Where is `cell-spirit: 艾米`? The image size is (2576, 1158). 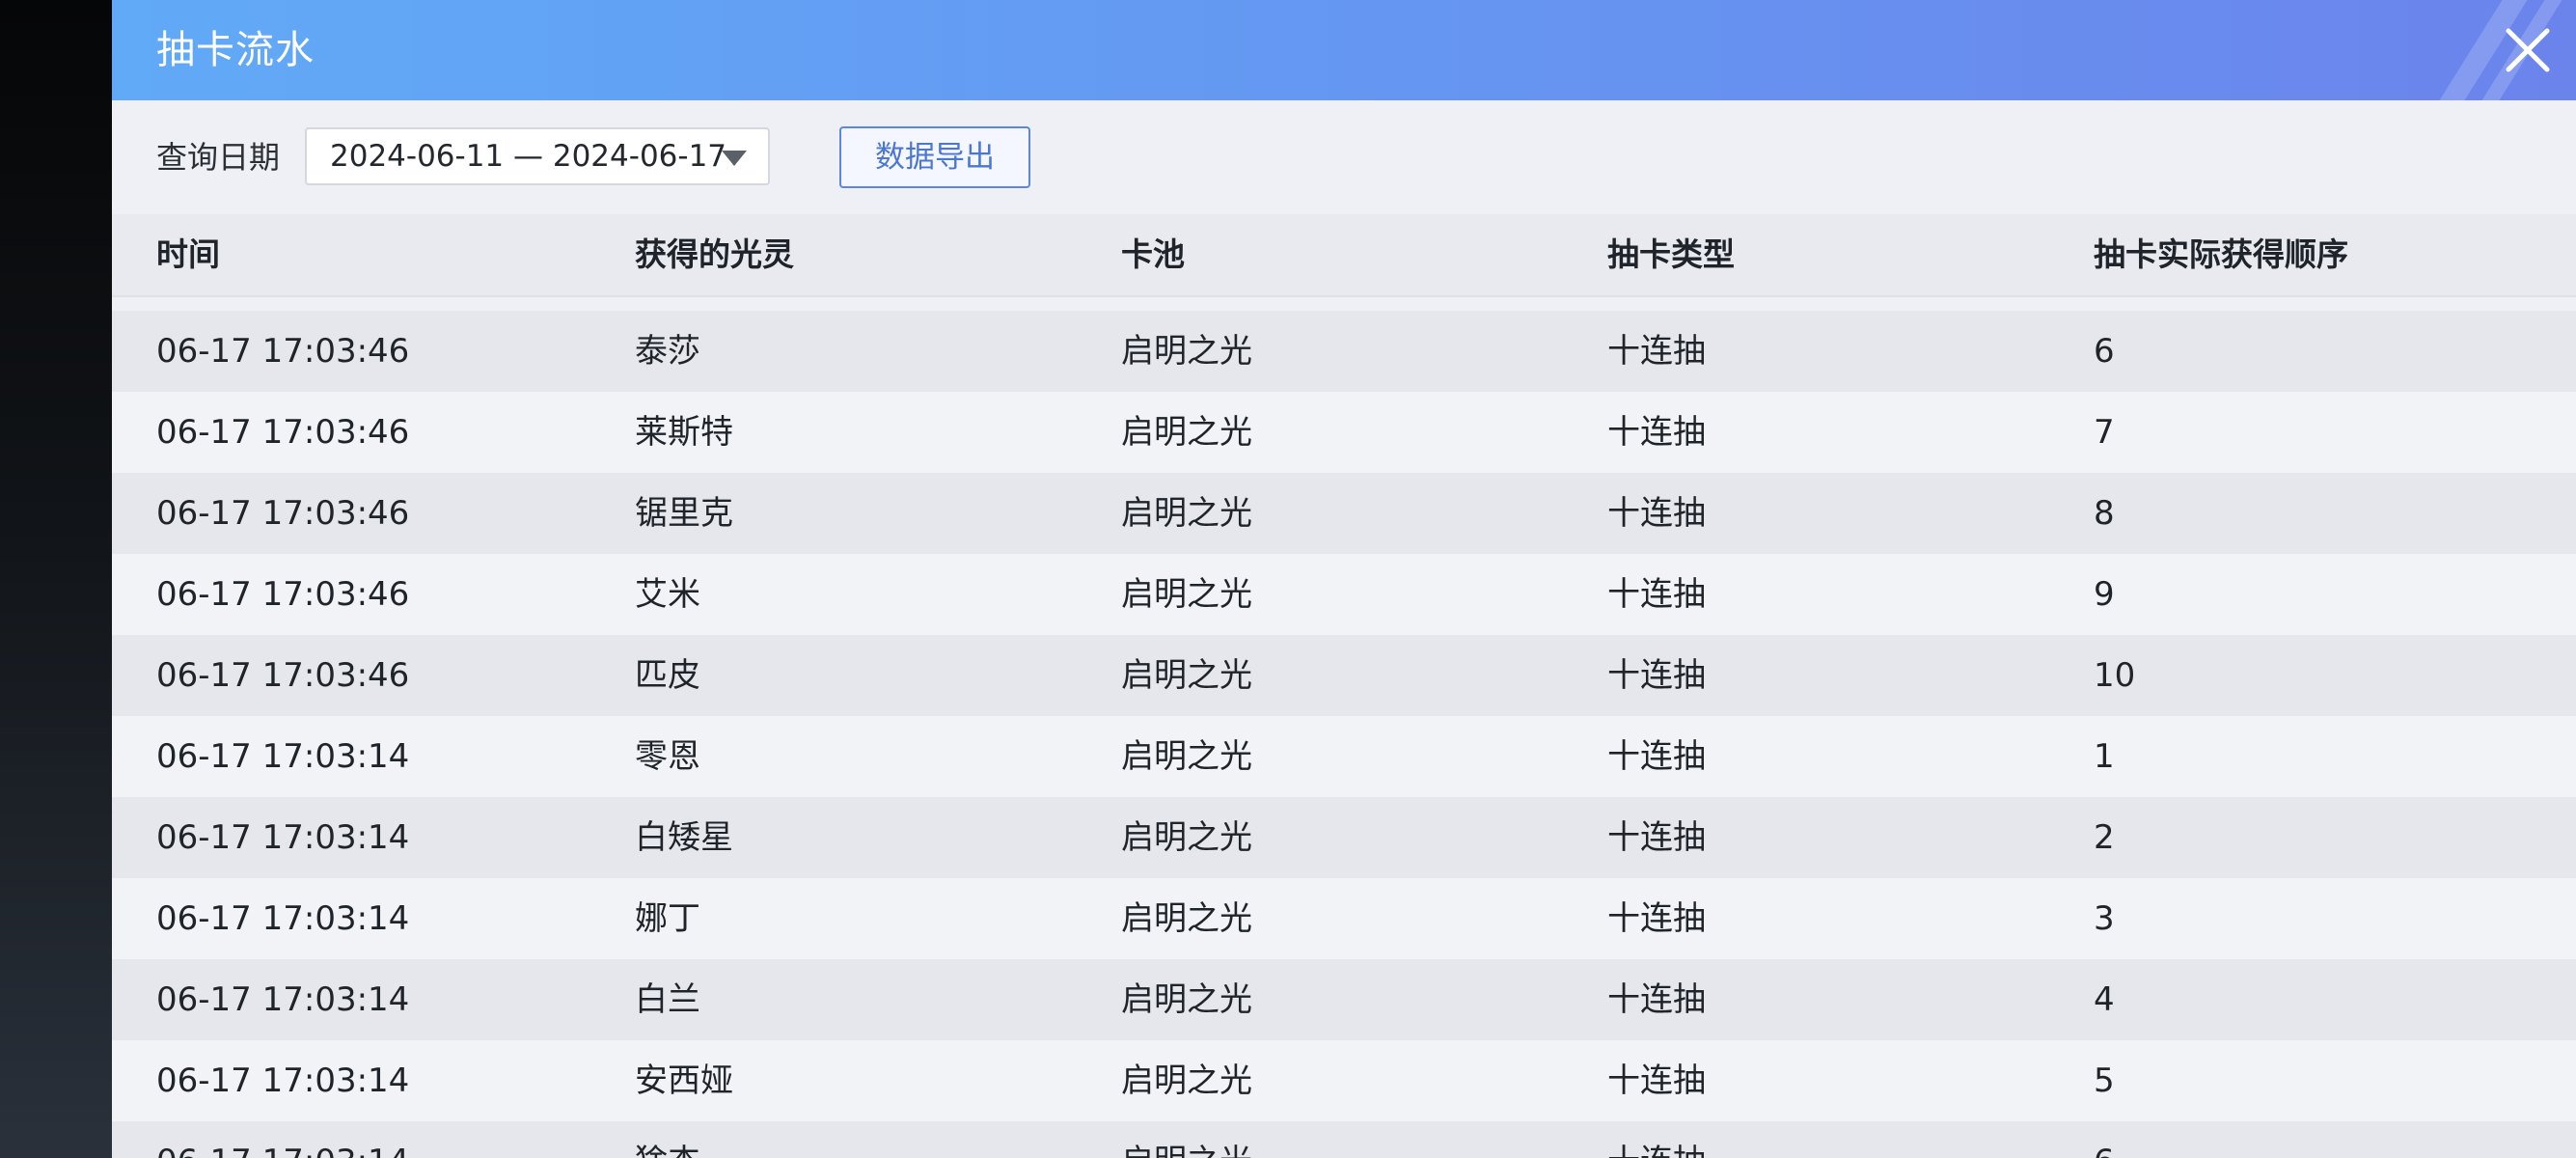
cell-spirit: 艾米 is located at coordinates (668, 594).